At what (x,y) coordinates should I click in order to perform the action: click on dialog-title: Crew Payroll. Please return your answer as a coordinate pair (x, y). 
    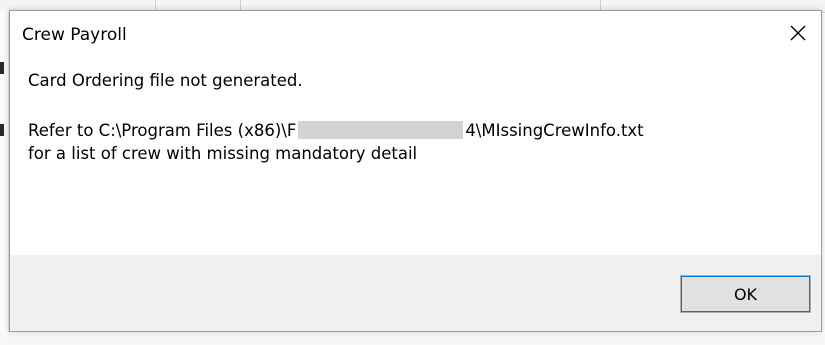
    Looking at the image, I should click on (74, 35).